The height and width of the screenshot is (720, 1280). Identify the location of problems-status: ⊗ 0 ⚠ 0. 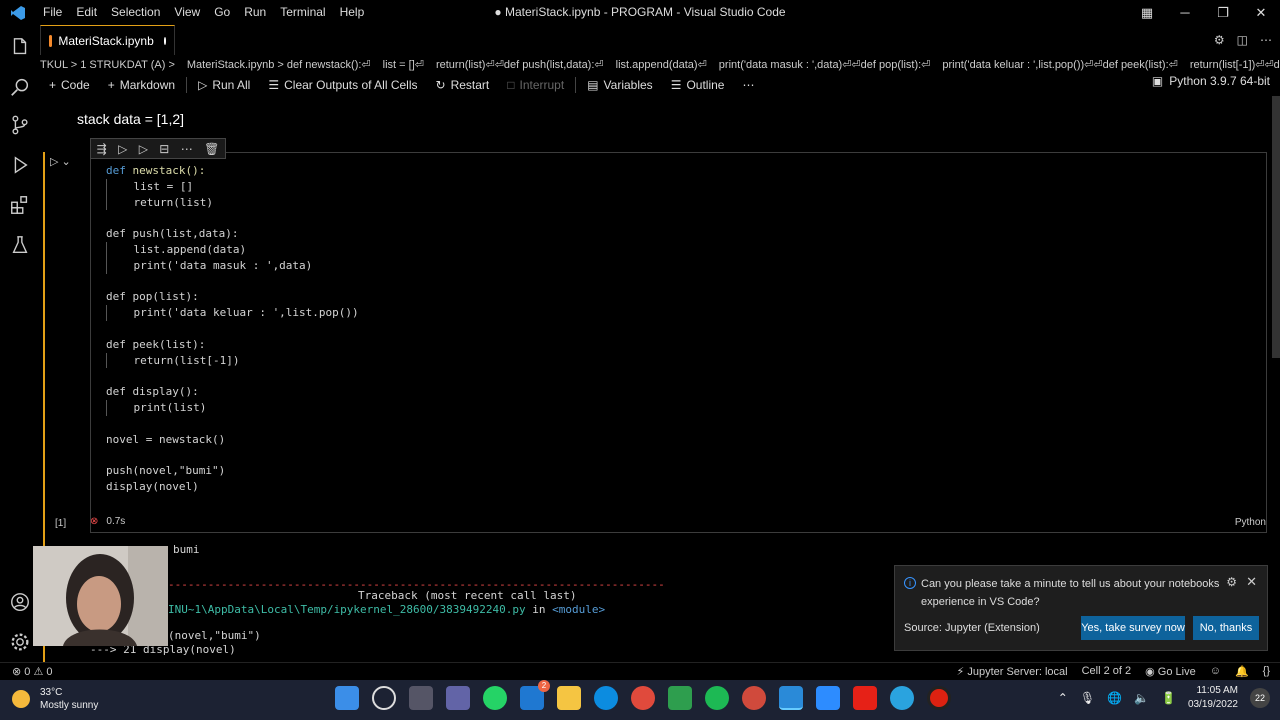
(32, 671).